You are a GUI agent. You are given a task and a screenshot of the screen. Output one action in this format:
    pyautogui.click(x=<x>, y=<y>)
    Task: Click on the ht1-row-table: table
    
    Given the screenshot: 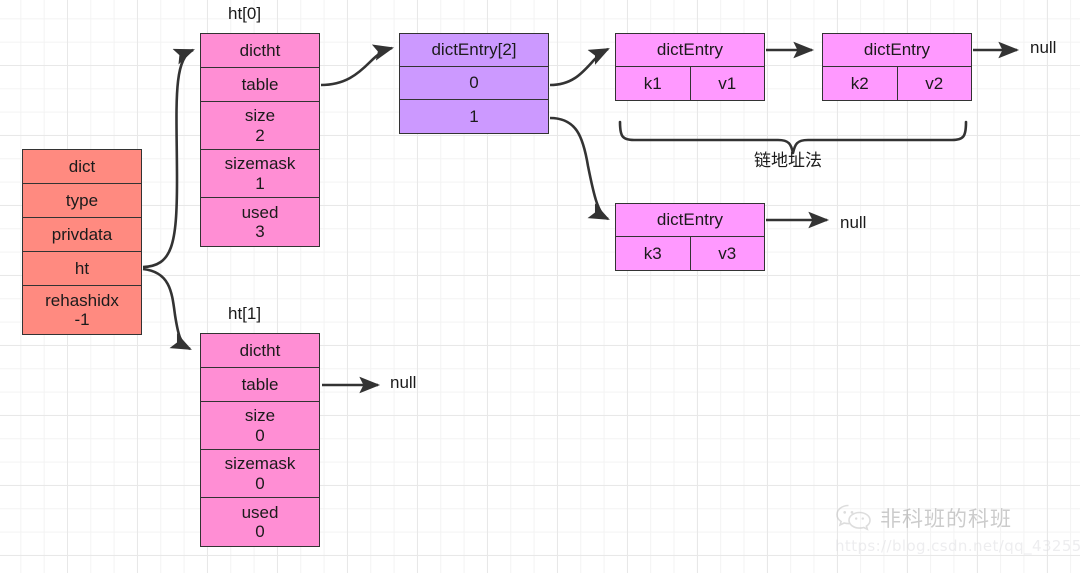 What is the action you would take?
    pyautogui.click(x=260, y=385)
    